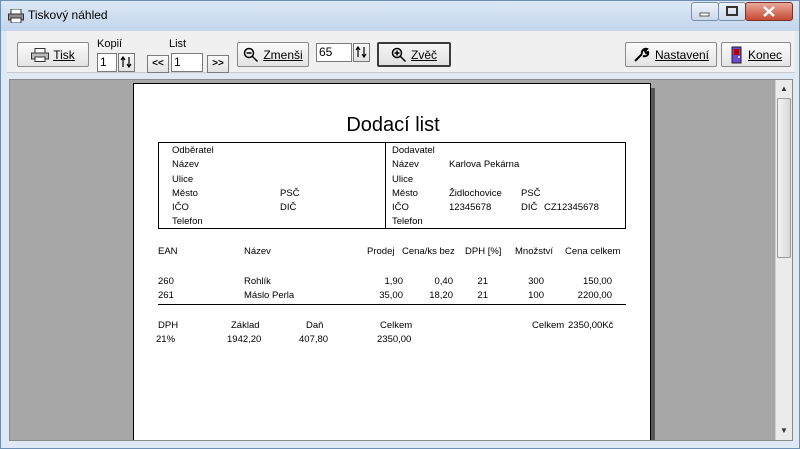 The image size is (800, 449). Describe the element at coordinates (593, 251) in the screenshot. I see `col-total-header: Cena celkem` at that location.